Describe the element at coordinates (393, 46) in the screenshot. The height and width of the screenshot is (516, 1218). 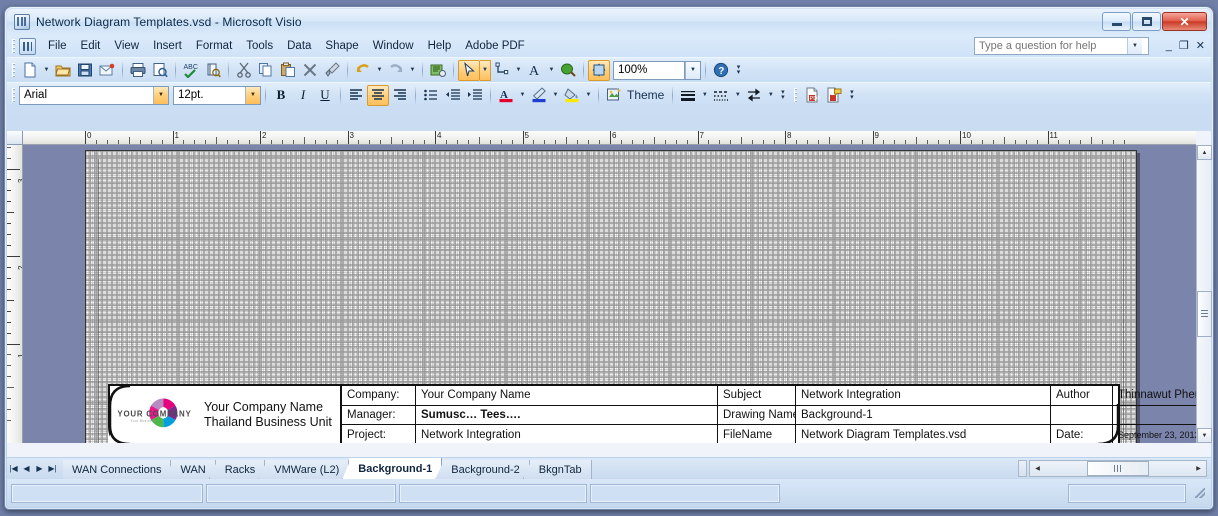
I see `menu-window: Window` at that location.